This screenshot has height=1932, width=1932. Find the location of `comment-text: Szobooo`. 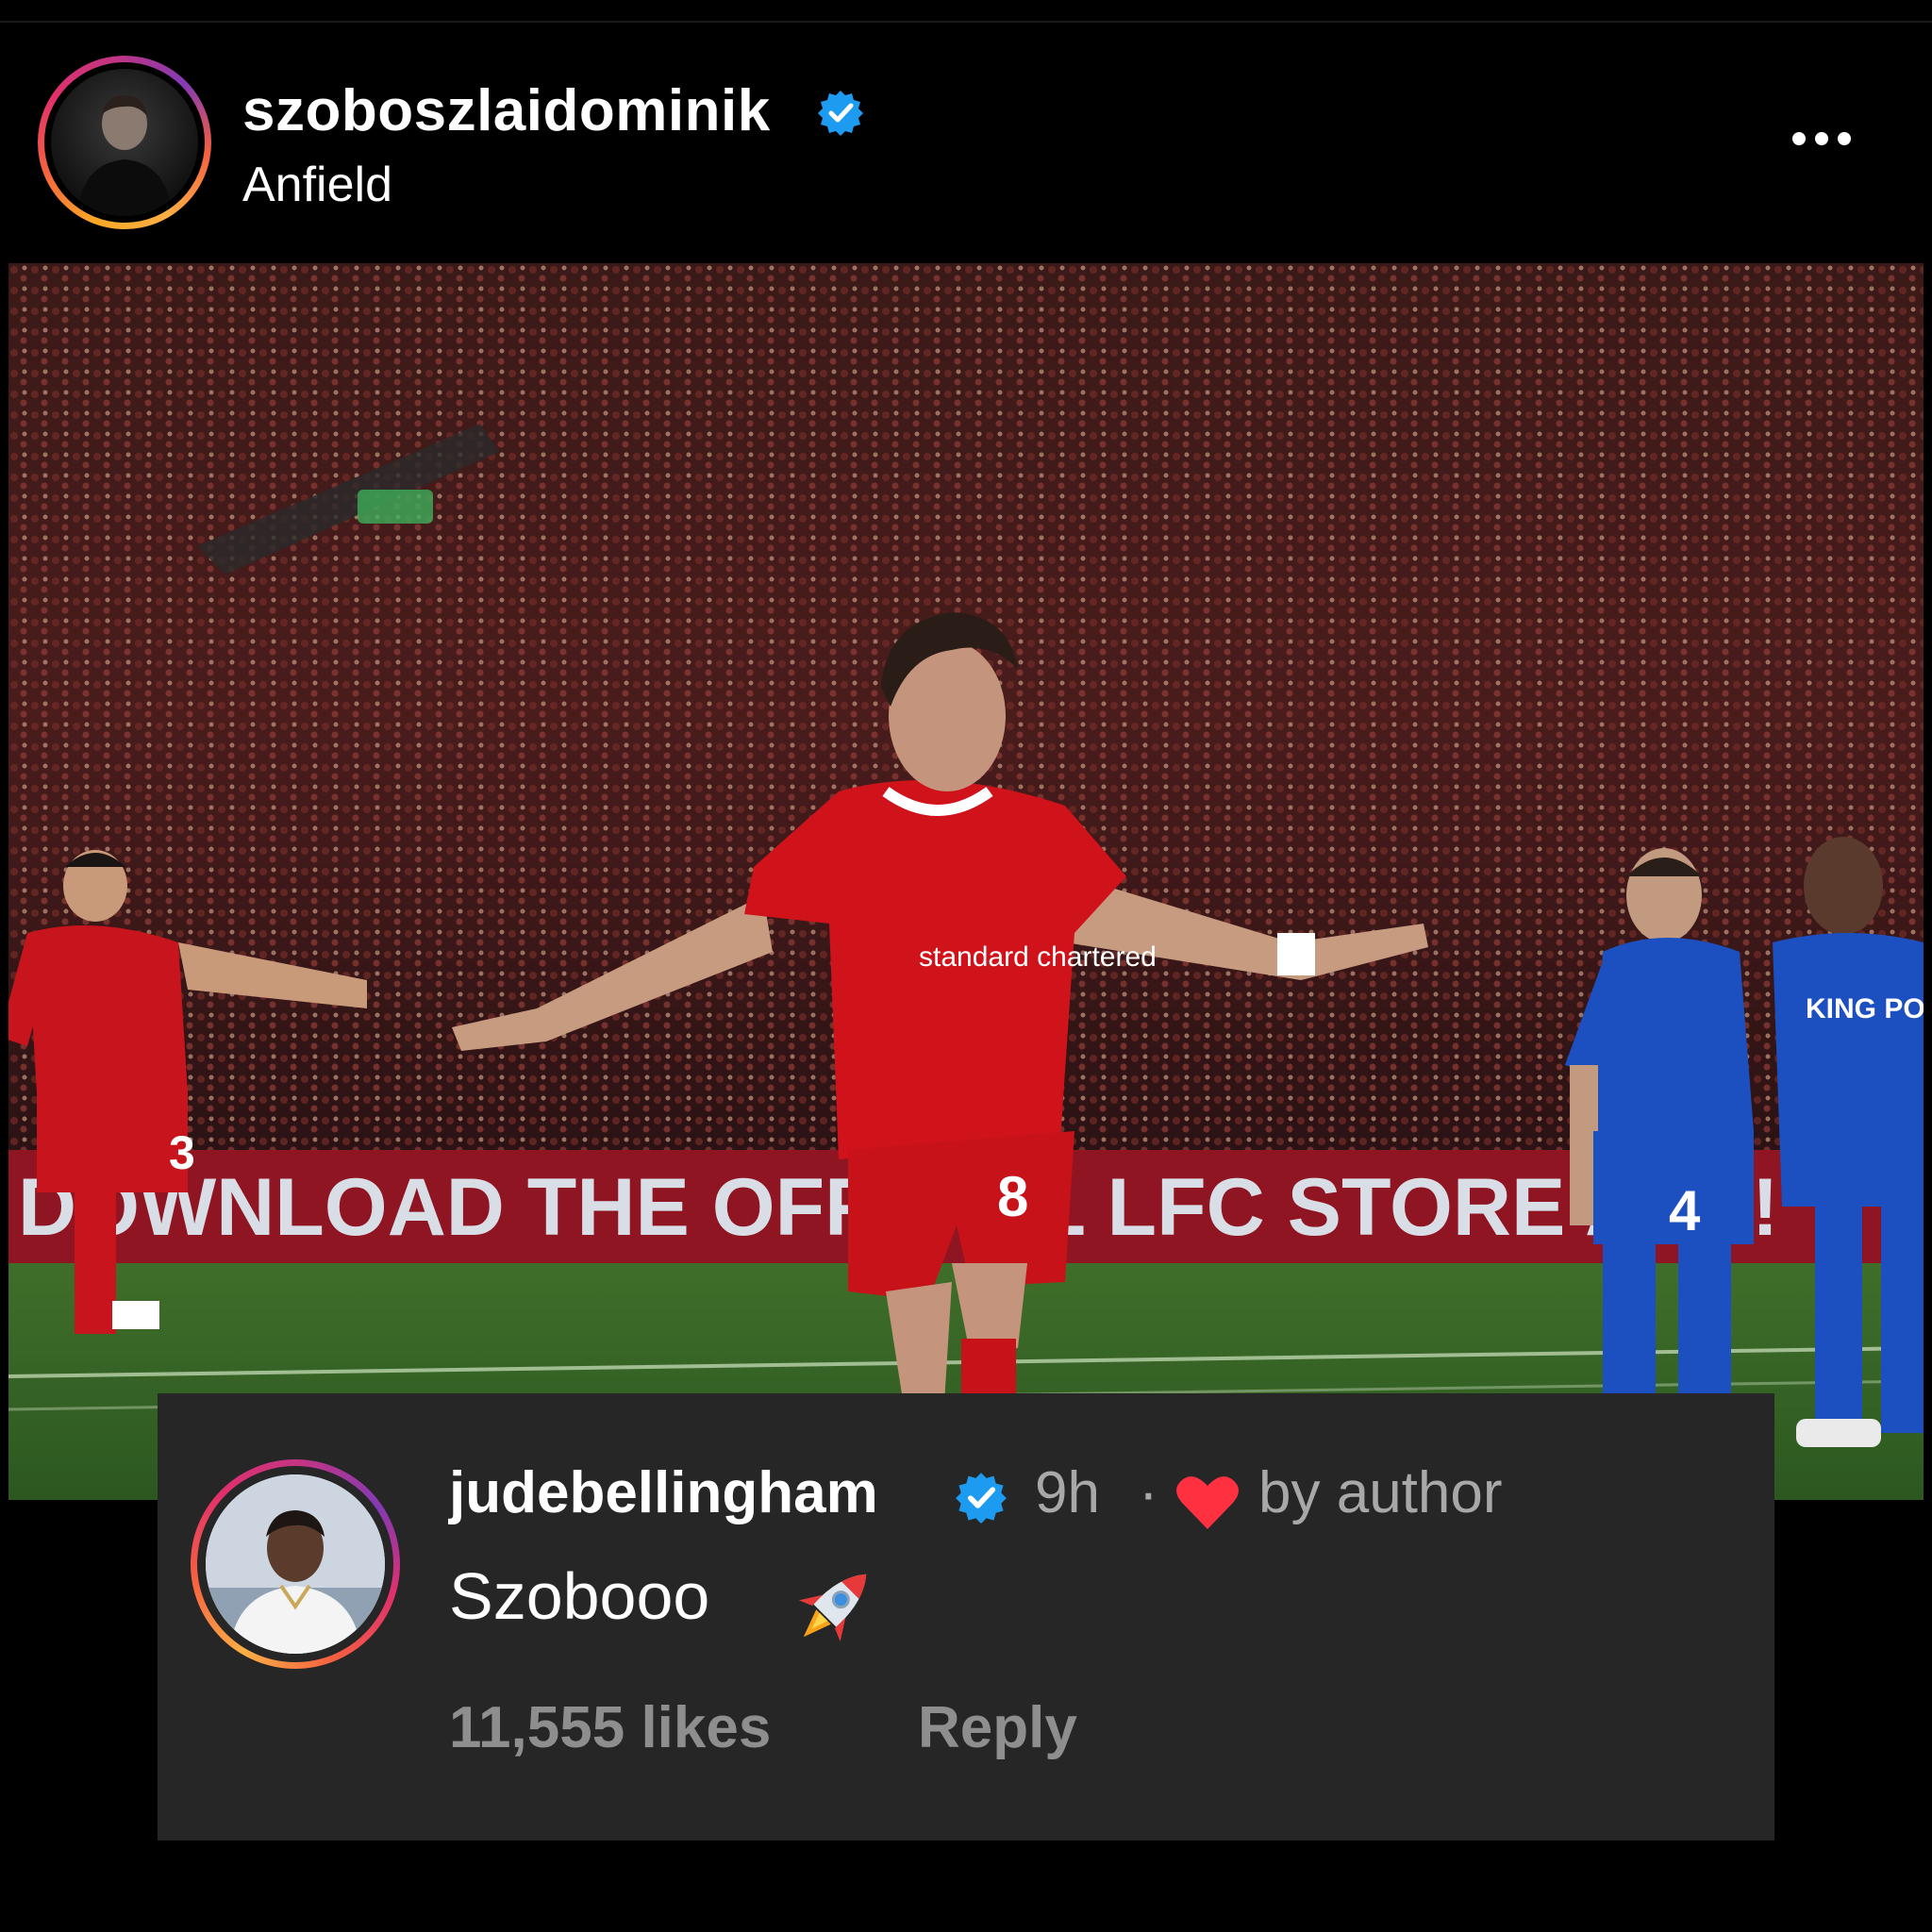

comment-text: Szobooo is located at coordinates (579, 1596).